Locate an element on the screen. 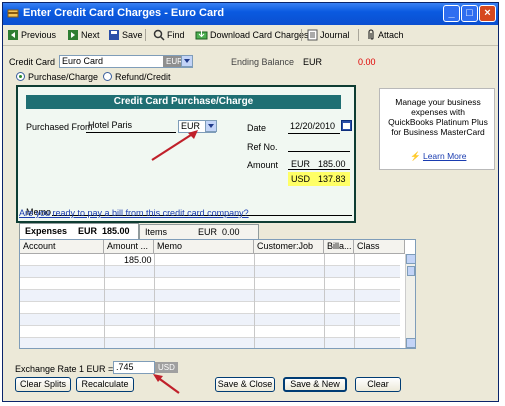 The width and height of the screenshot is (505, 406). ending-balance-value: 0.00 is located at coordinates (367, 62).